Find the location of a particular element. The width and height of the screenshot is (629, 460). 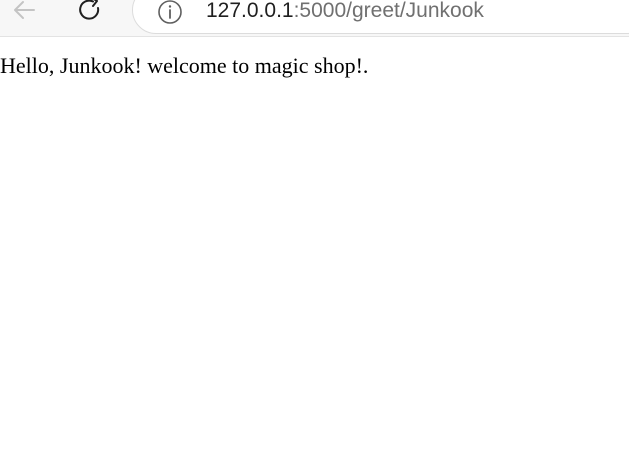

back-button is located at coordinates (24, 14).